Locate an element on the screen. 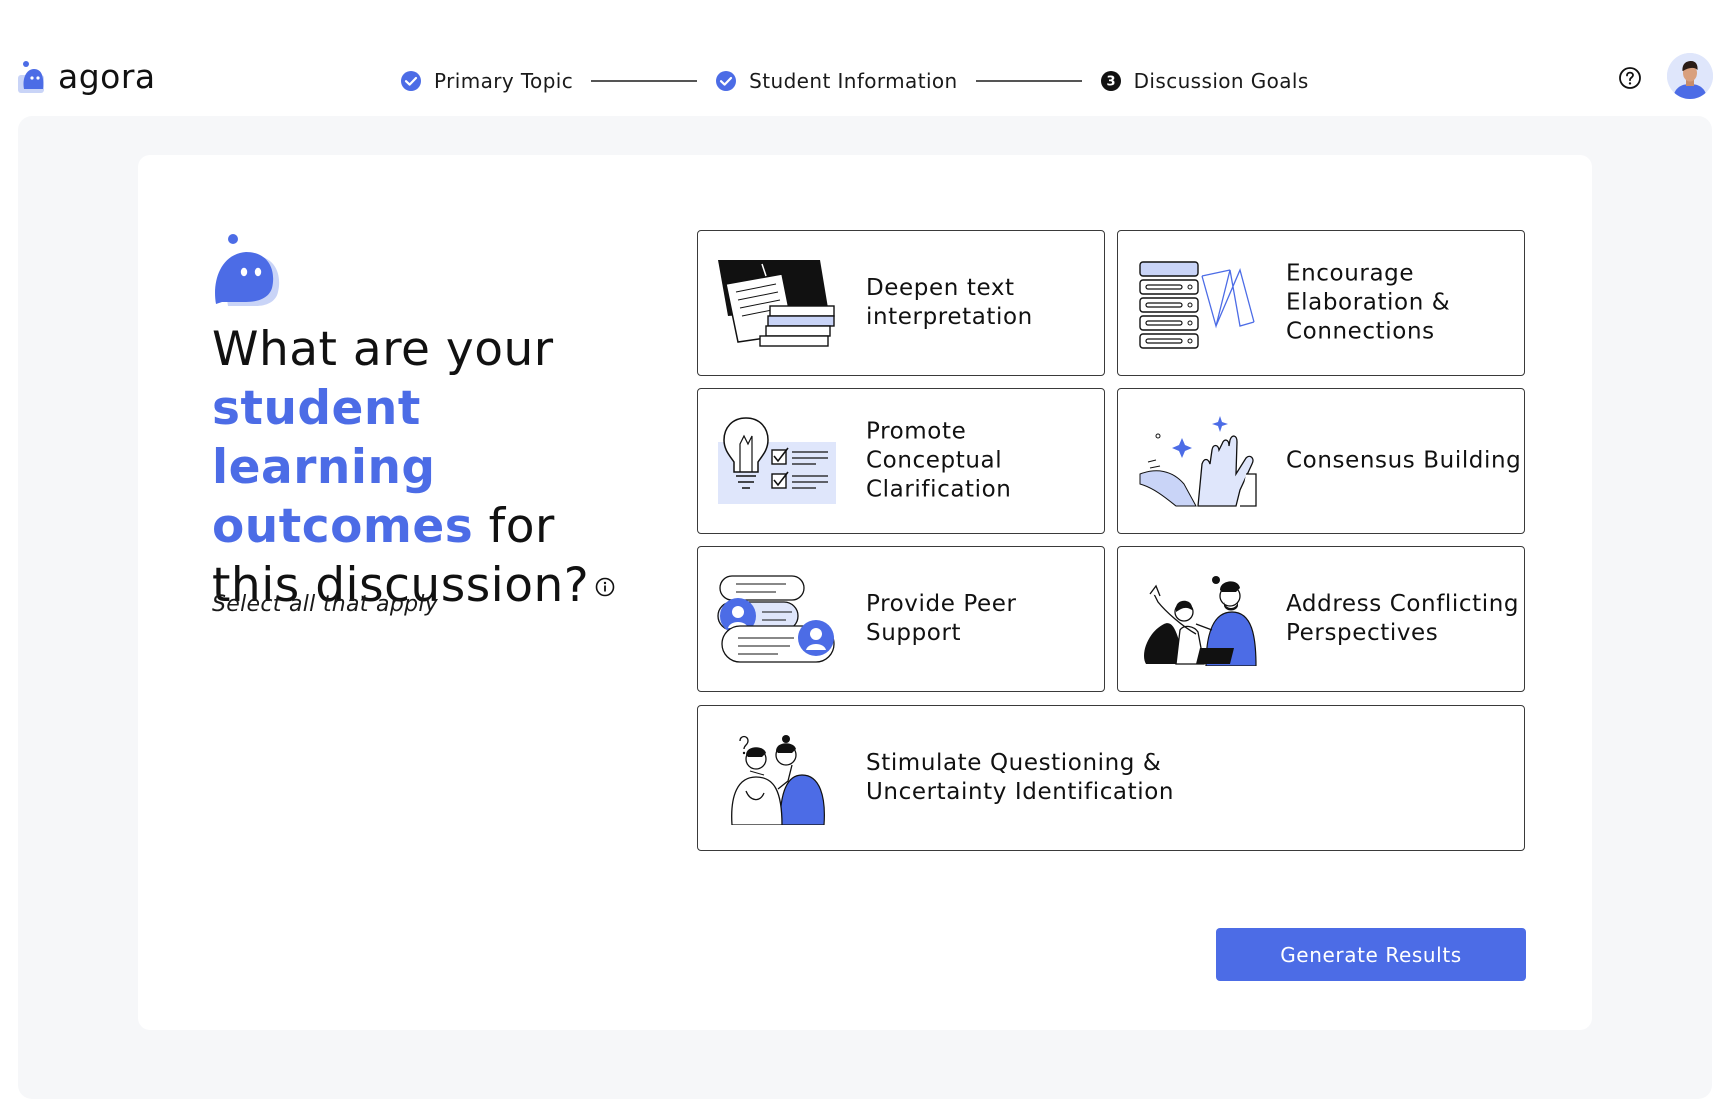 The width and height of the screenshot is (1728, 1117). option-consensus-building: Consensus Building is located at coordinates (1321, 461).